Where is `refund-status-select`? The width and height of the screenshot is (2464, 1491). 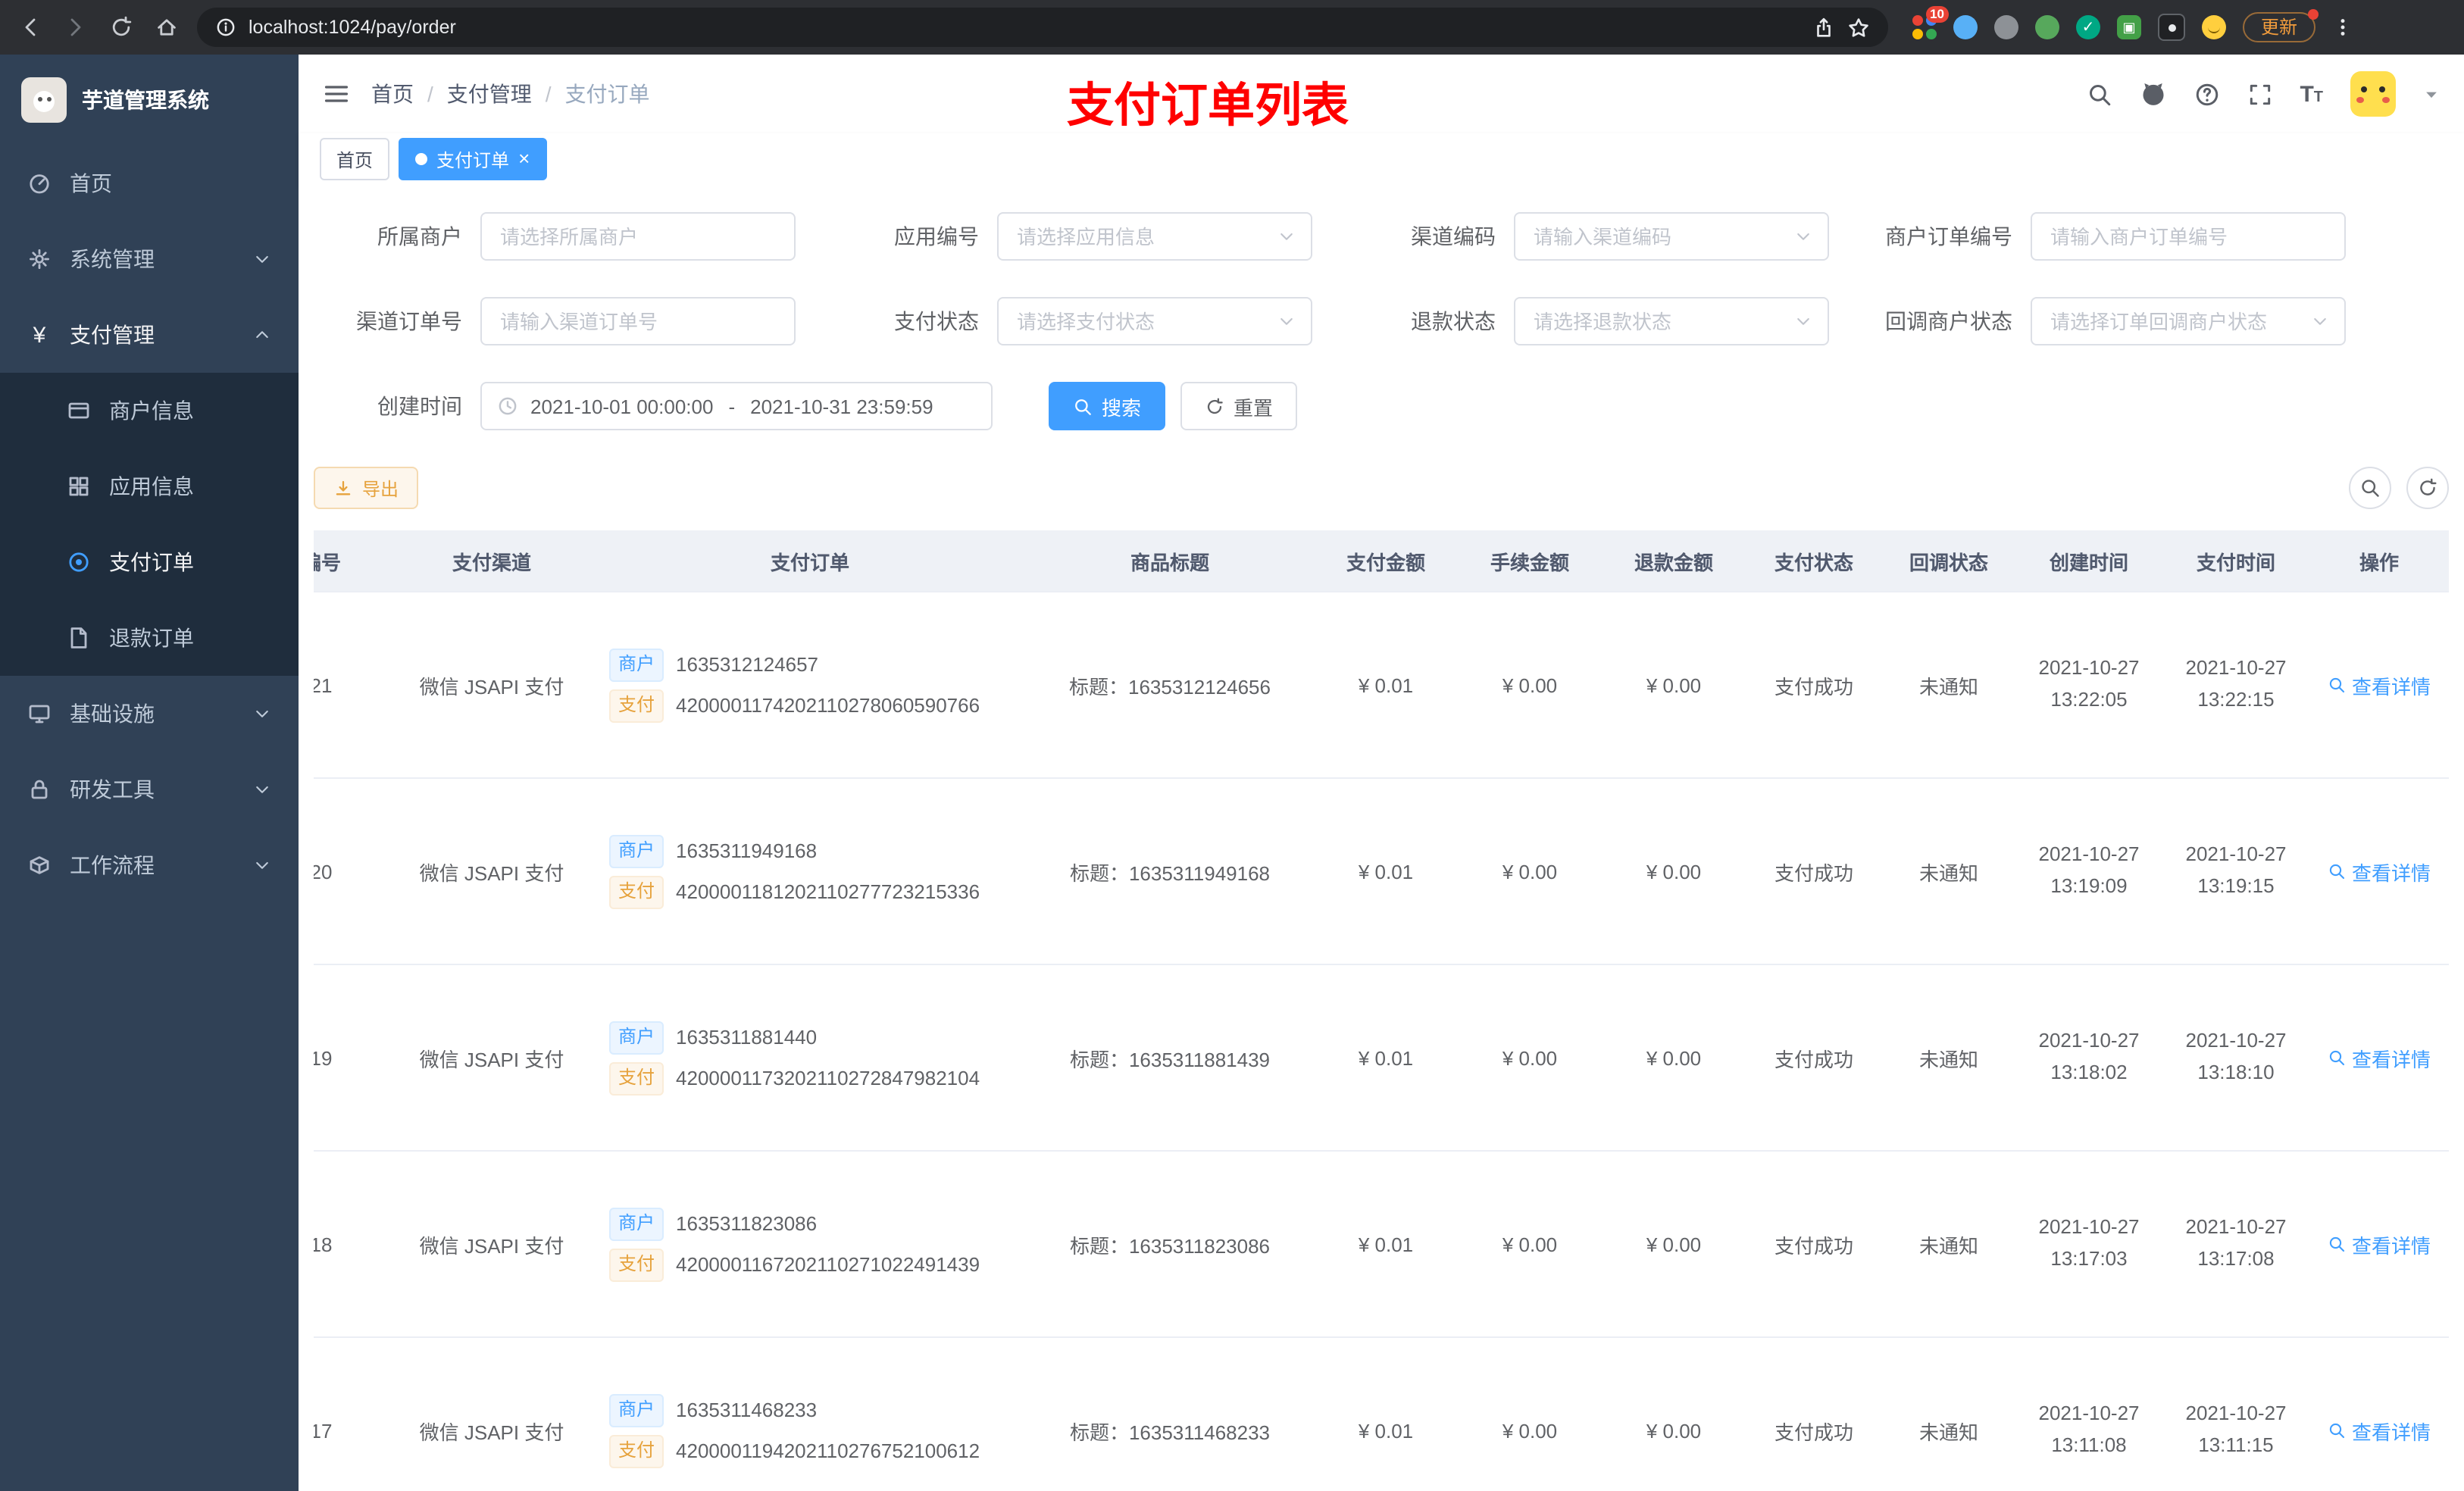 refund-status-select is located at coordinates (1671, 321).